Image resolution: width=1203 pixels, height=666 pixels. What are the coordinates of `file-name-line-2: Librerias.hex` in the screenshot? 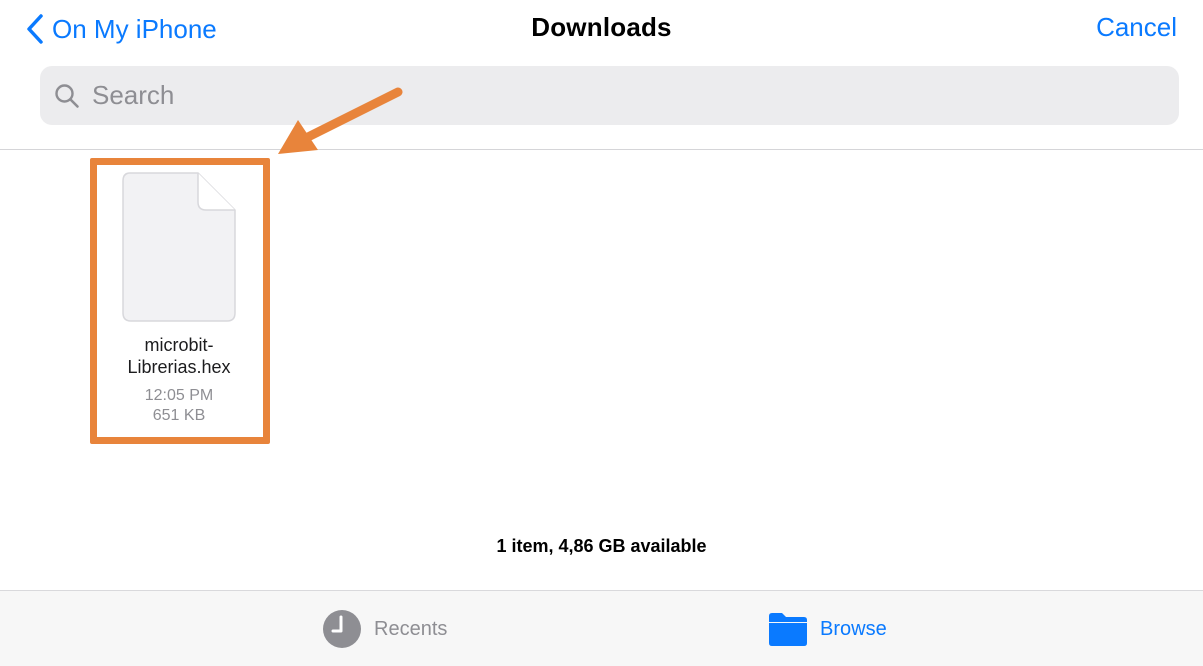 It's located at (179, 367).